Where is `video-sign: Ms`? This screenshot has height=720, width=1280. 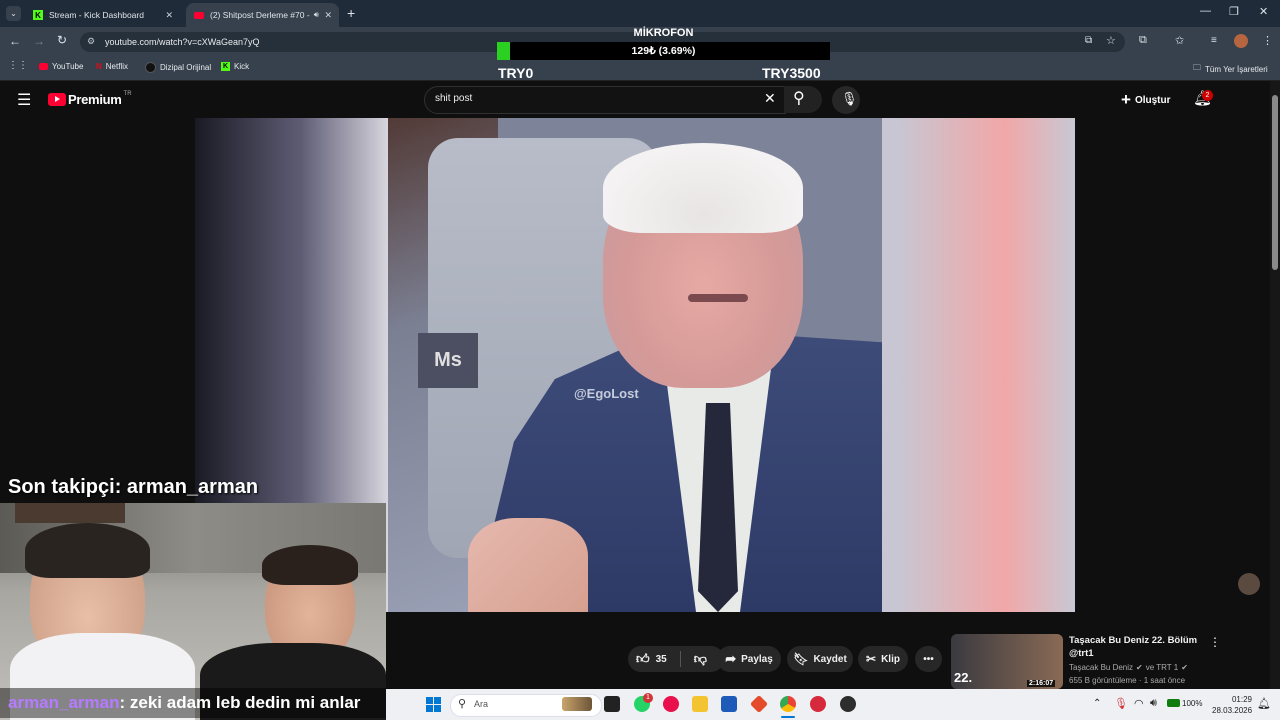 video-sign: Ms is located at coordinates (448, 360).